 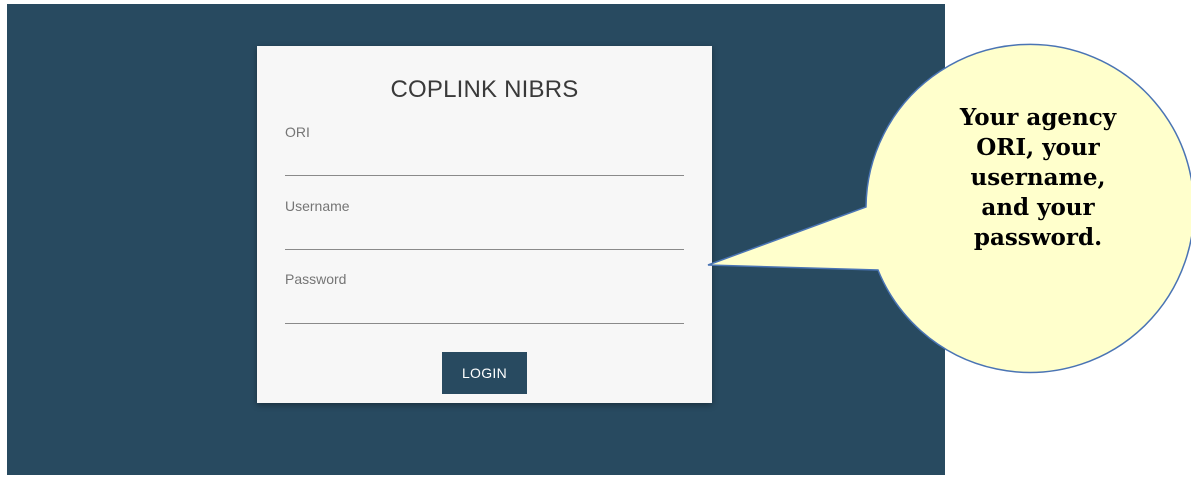 I want to click on callout-line: Your agency, so click(x=1038, y=117).